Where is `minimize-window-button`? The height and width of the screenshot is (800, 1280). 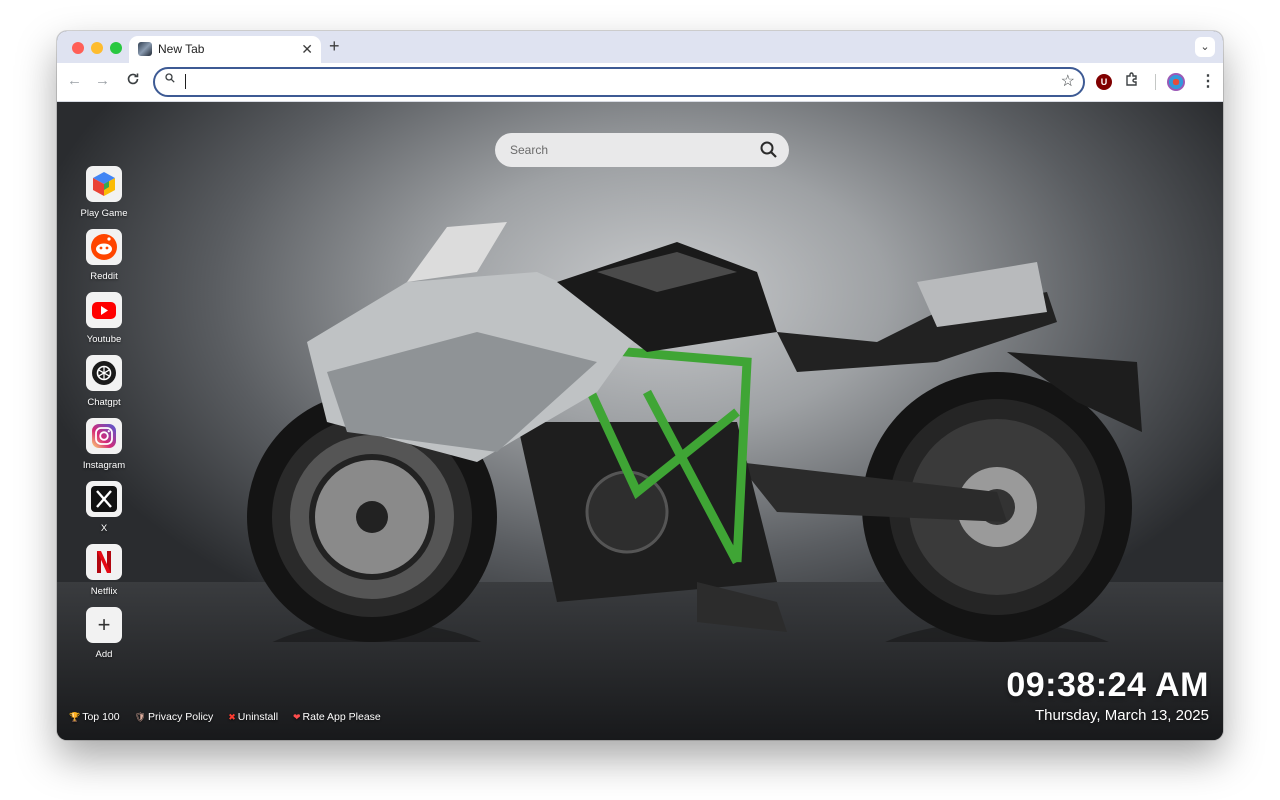 minimize-window-button is located at coordinates (97, 48).